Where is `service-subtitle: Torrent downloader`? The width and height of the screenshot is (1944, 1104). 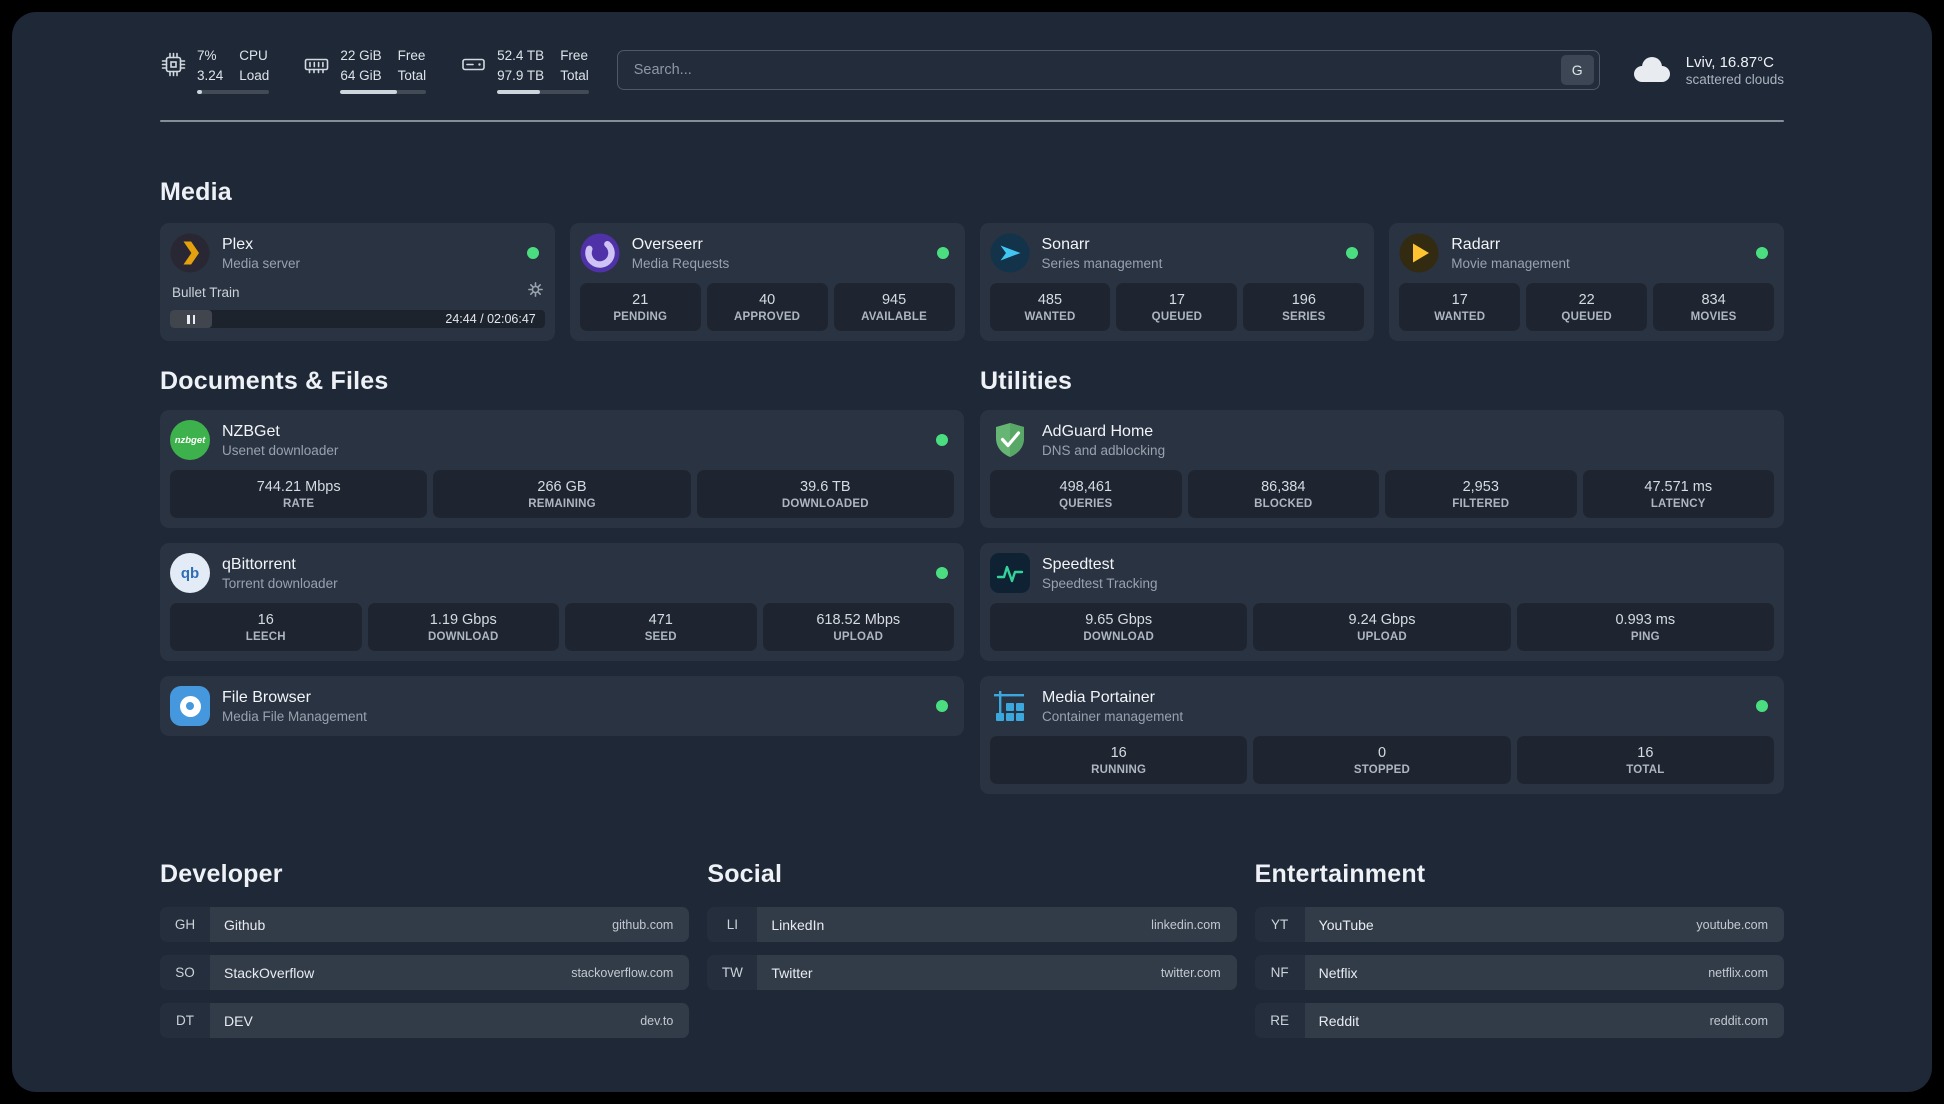
service-subtitle: Torrent downloader is located at coordinates (280, 583).